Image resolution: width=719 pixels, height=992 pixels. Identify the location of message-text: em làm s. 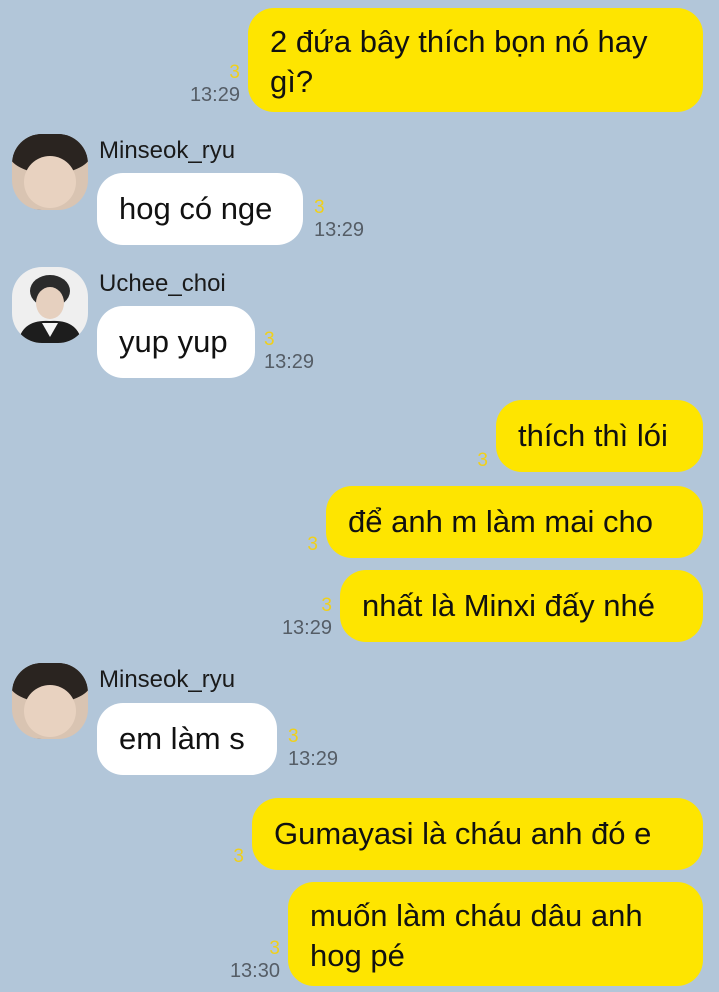
(182, 738).